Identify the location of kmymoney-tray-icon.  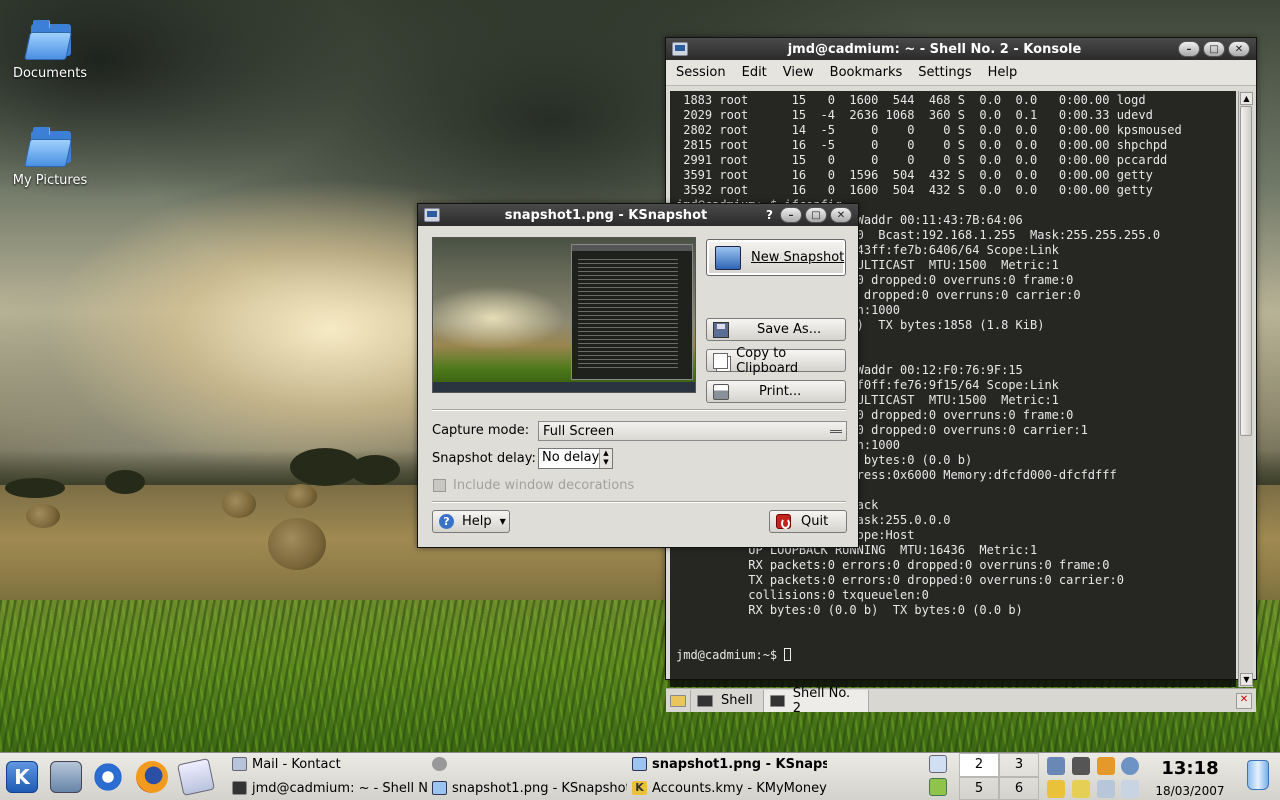
(1056, 789).